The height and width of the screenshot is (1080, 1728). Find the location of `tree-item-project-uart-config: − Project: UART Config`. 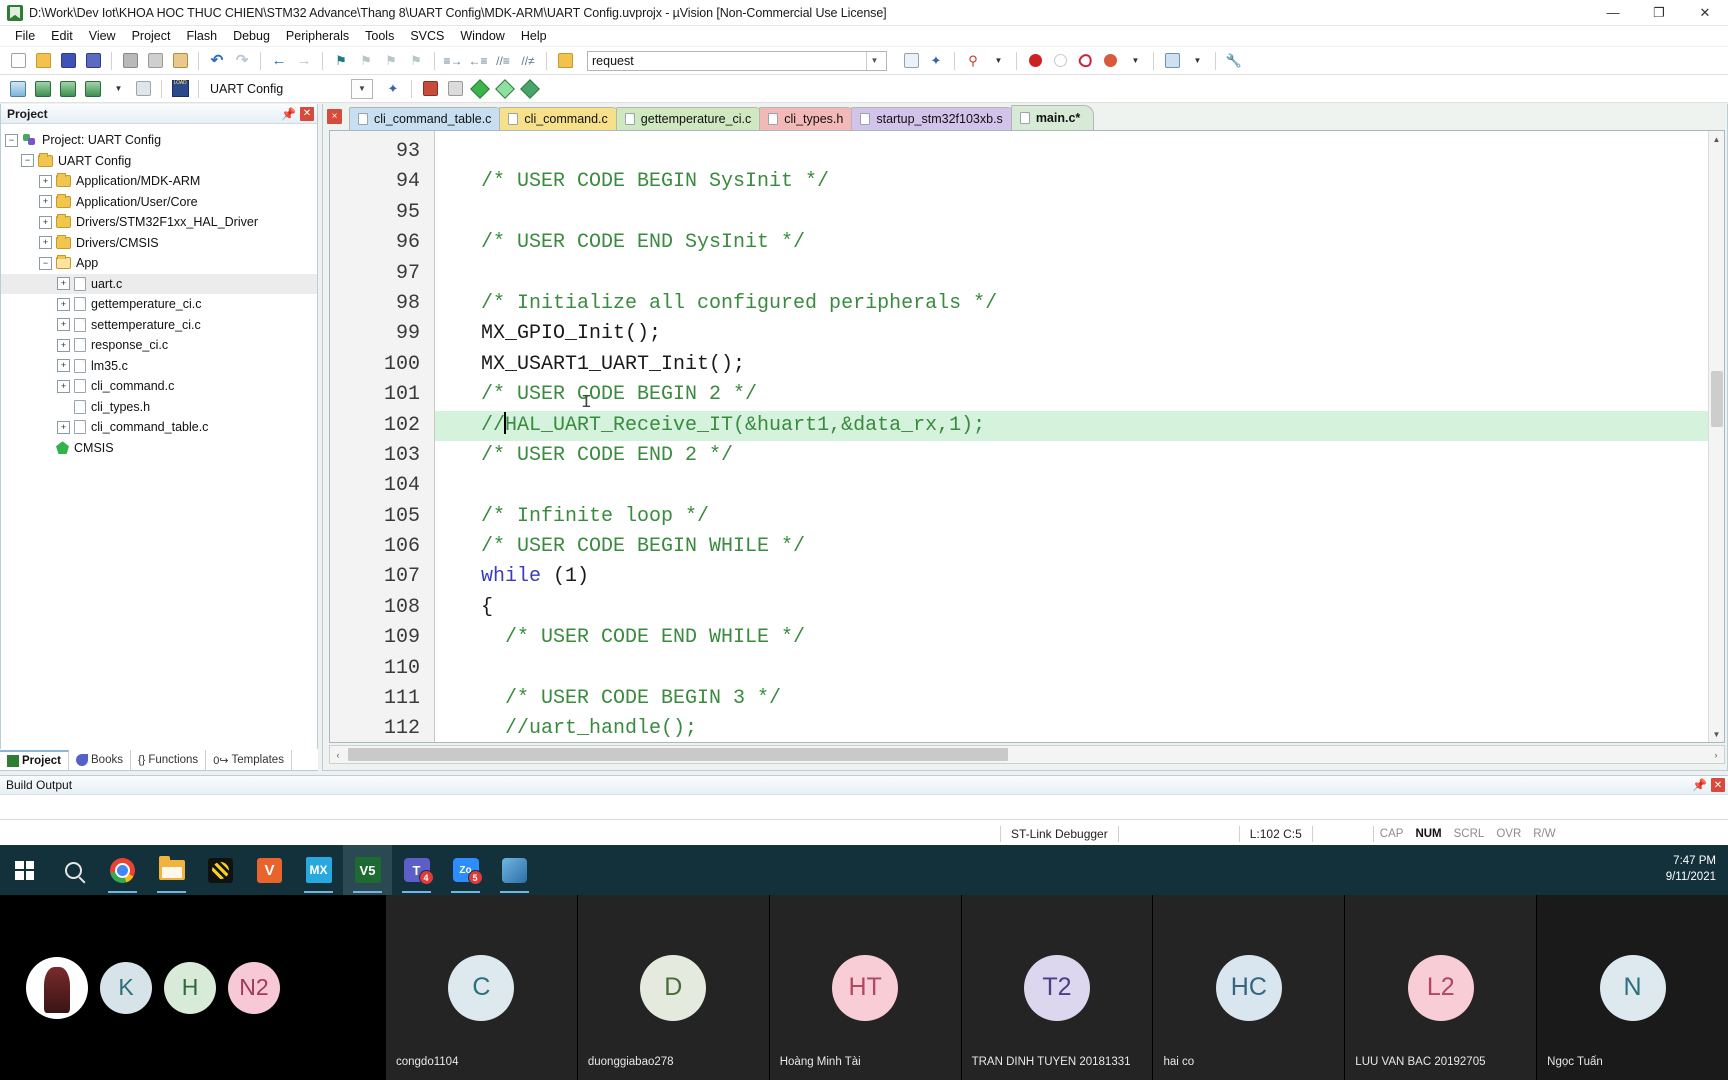

tree-item-project-uart-config: − Project: UART Config is located at coordinates (159, 140).